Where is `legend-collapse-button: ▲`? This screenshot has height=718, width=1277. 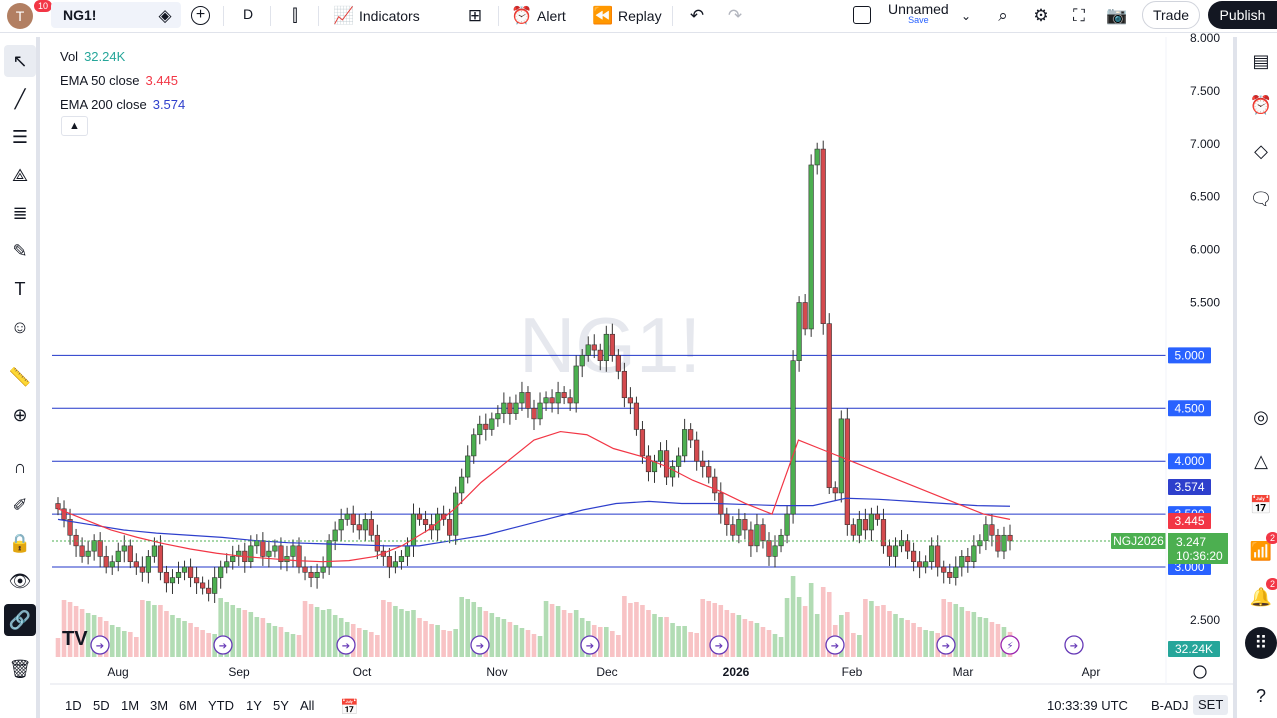
legend-collapse-button: ▲ is located at coordinates (74, 126).